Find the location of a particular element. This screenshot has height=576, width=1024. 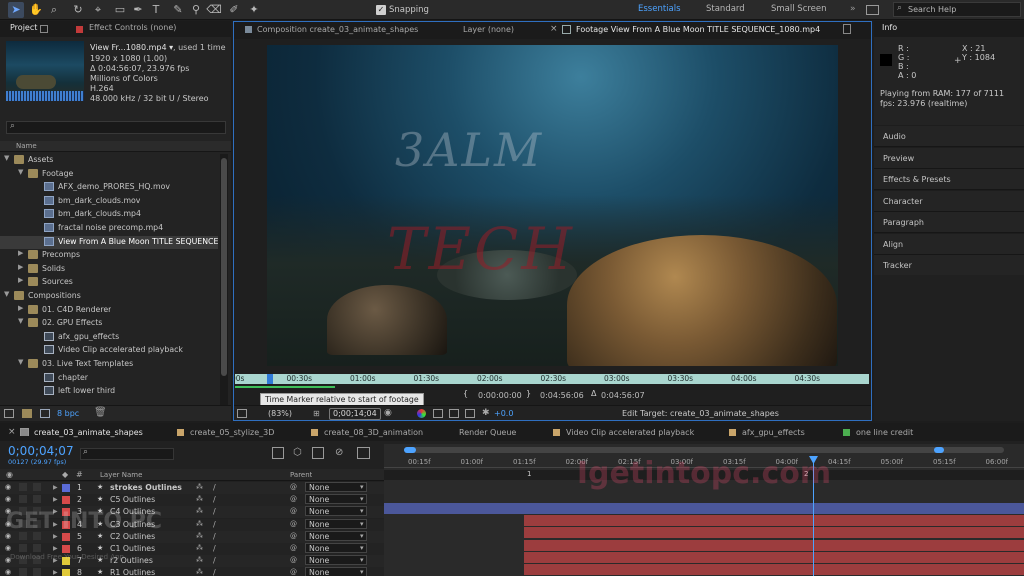

always-preview-icon is located at coordinates (242, 413).